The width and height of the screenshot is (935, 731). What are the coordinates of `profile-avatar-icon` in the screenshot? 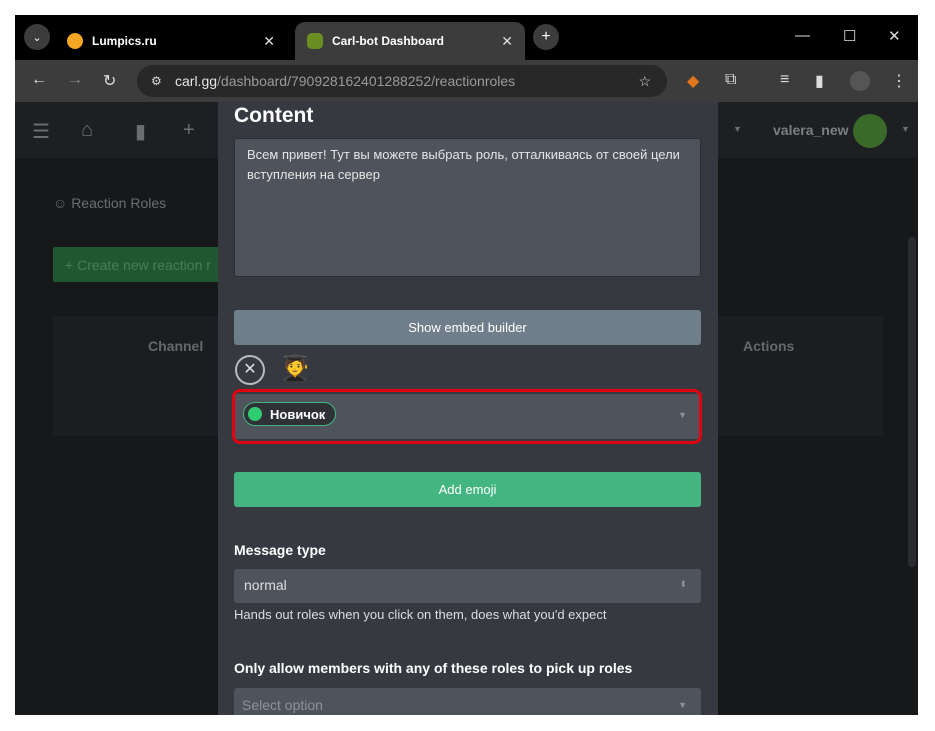 It's located at (860, 81).